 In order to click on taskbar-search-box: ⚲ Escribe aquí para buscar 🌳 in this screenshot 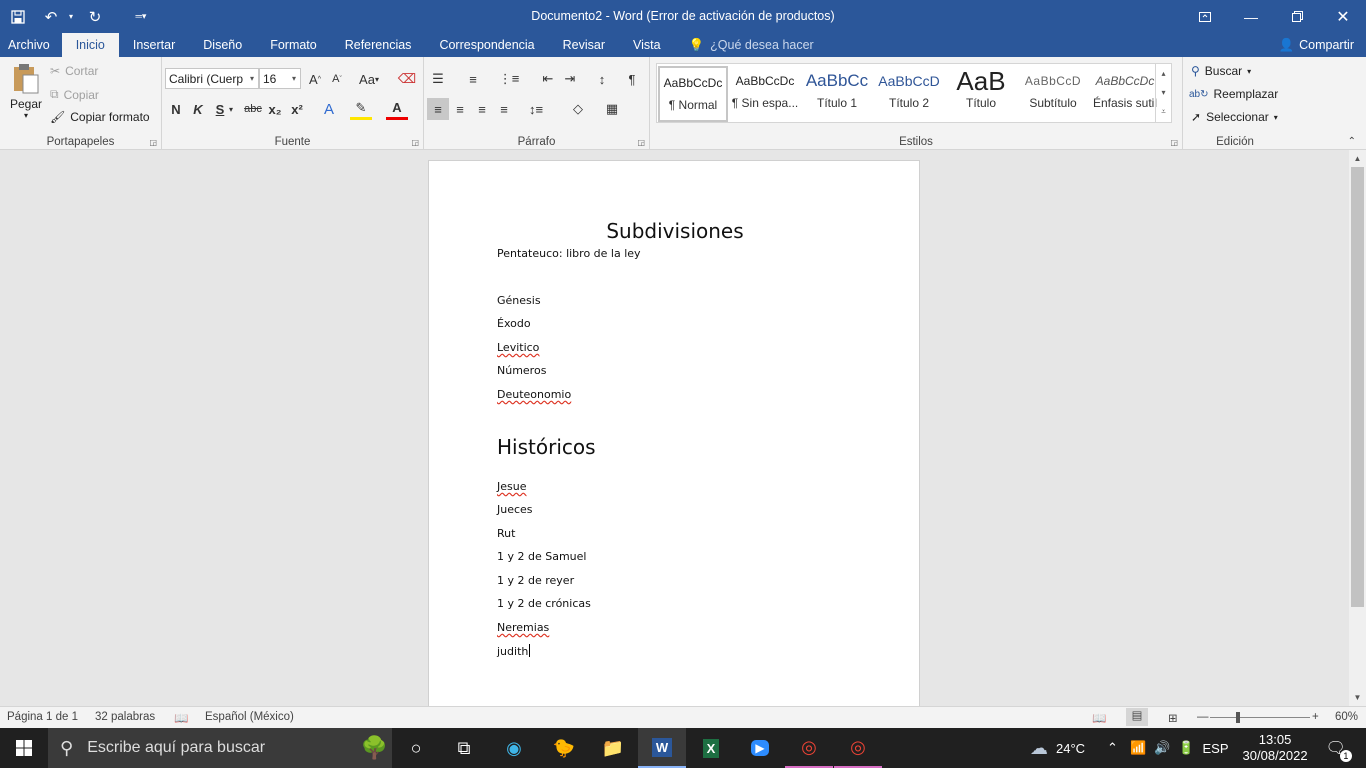, I will do `click(220, 748)`.